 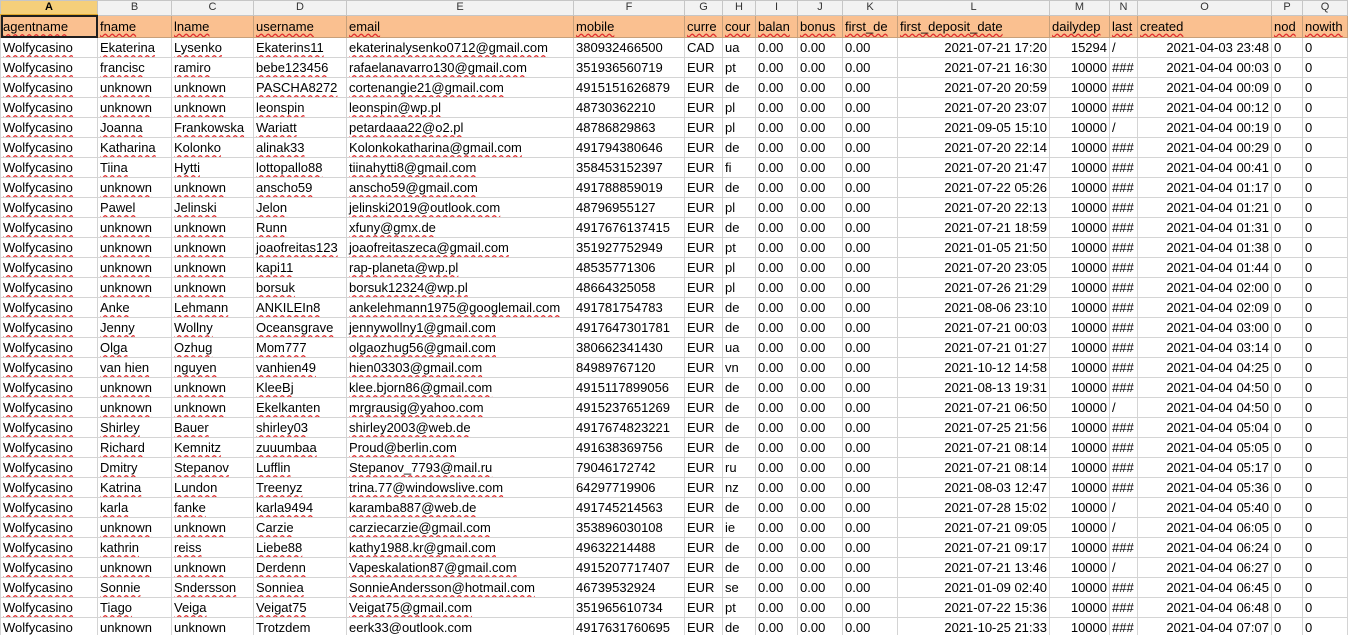 What do you see at coordinates (1204, 626) in the screenshot?
I see `table-cell: 2021-04-04 07:07` at bounding box center [1204, 626].